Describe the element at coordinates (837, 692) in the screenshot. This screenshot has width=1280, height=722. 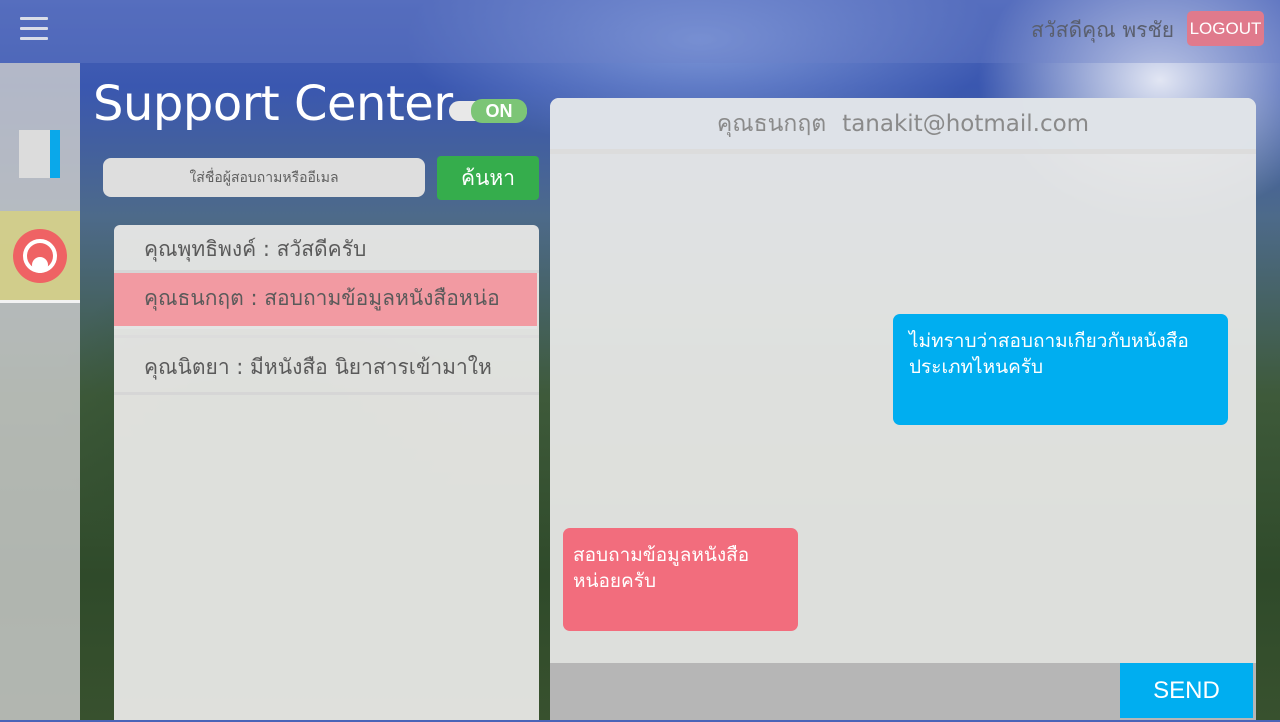
I see `message-input` at that location.